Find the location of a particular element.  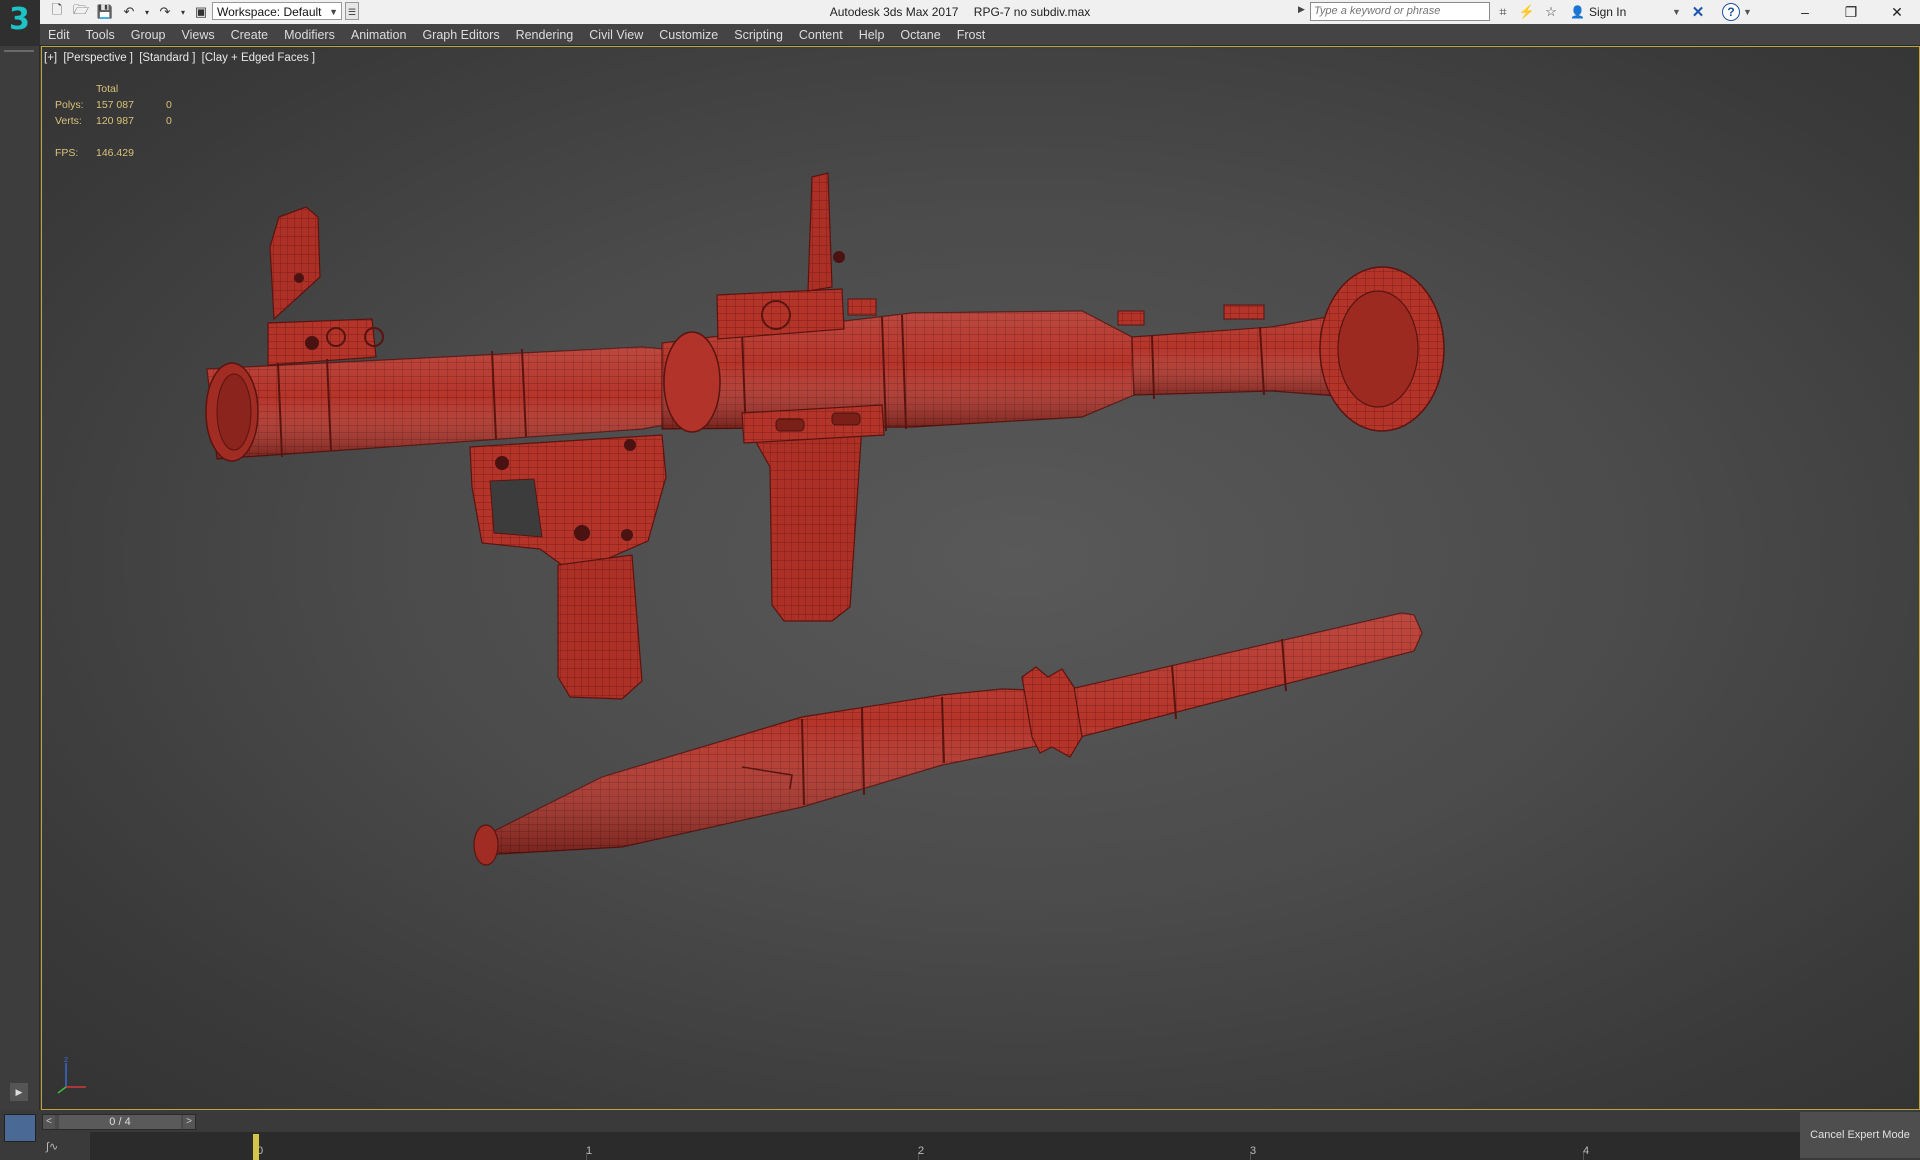

quick-access-toolbar: 🗋 🗁 💾 ↶ ▾ ↷ ▾ ▣ is located at coordinates (129, 12).